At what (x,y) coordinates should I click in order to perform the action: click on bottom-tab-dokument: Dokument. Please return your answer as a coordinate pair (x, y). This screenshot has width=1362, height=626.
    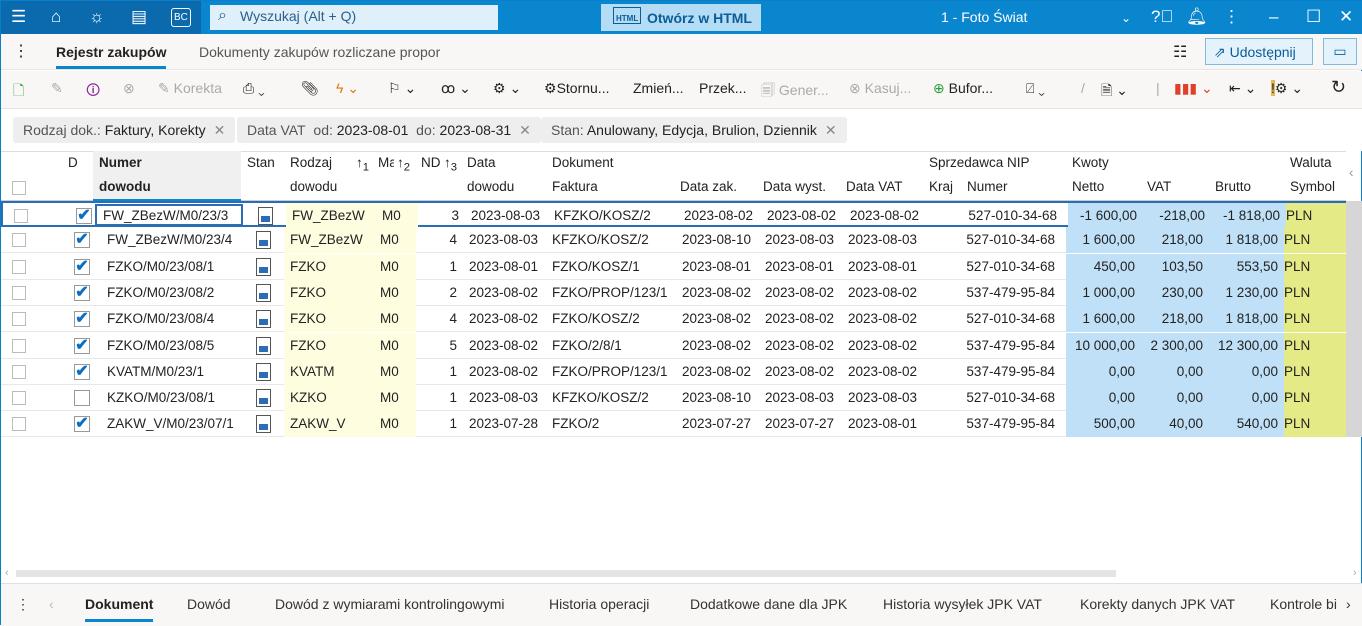
    Looking at the image, I should click on (119, 609).